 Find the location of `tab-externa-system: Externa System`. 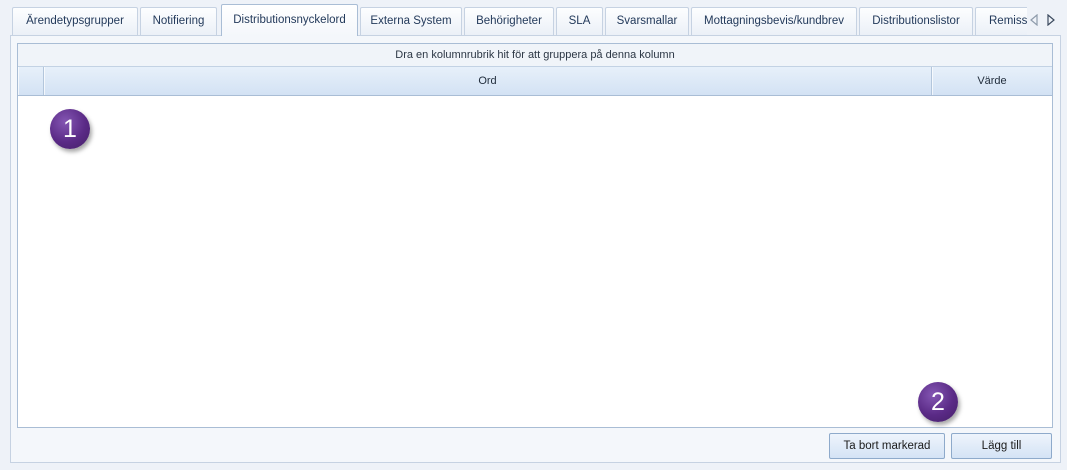

tab-externa-system: Externa System is located at coordinates (411, 21).